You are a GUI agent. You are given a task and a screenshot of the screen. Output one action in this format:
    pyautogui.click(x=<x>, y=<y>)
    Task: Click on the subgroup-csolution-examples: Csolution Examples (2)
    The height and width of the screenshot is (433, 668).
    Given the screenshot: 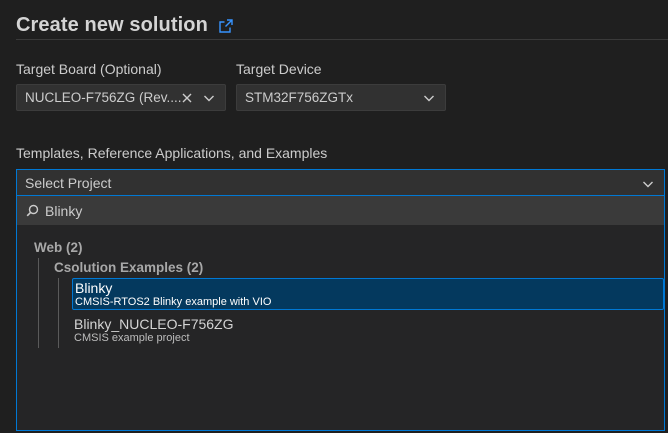 What is the action you would take?
    pyautogui.click(x=128, y=267)
    